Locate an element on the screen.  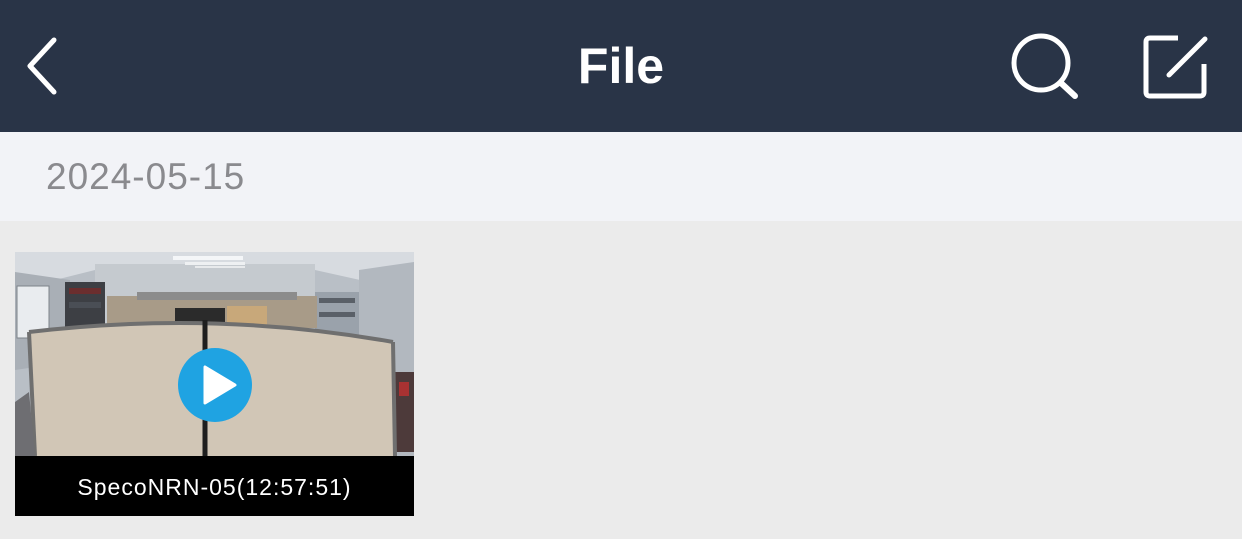
edit-icon is located at coordinates (1175, 67).